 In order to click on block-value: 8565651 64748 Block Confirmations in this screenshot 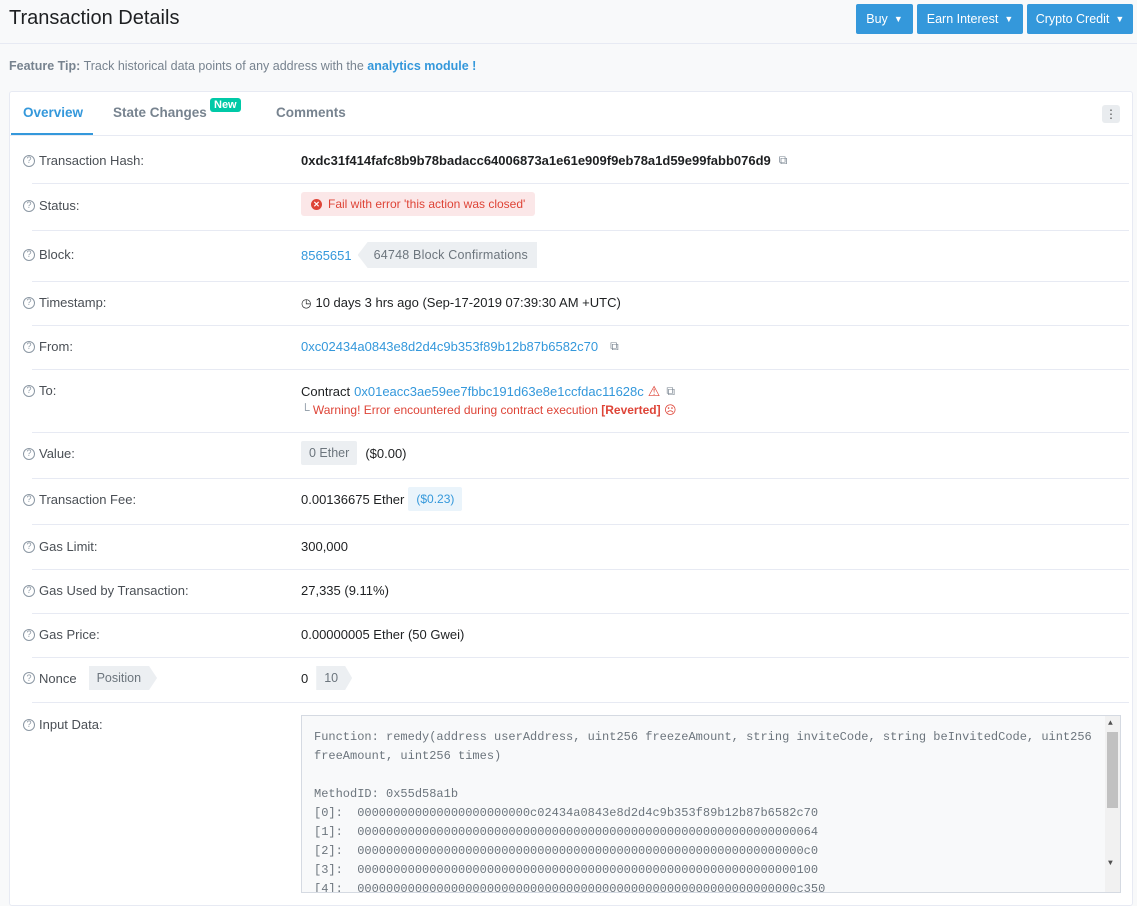, I will do `click(419, 255)`.